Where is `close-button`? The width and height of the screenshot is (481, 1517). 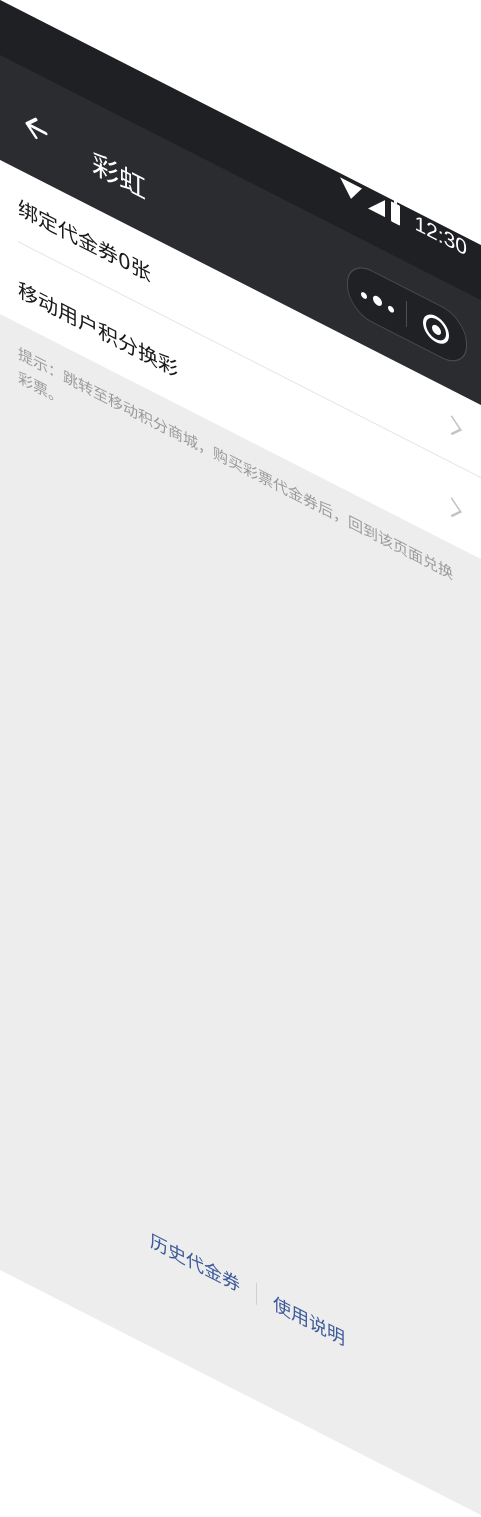 close-button is located at coordinates (436, 329).